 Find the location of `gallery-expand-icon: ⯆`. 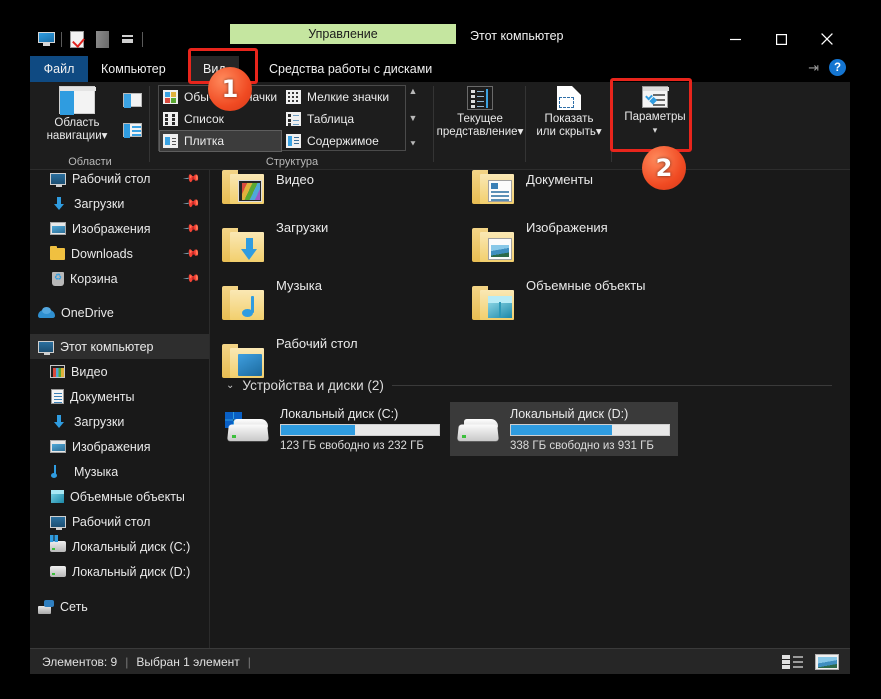

gallery-expand-icon: ⯆ is located at coordinates (412, 144).